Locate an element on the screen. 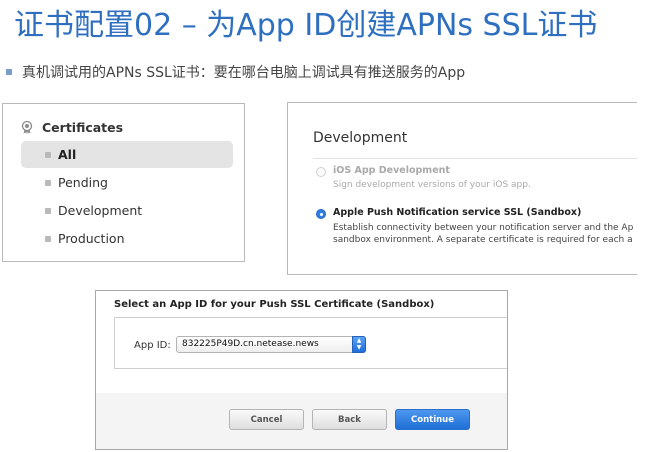  back-button: Back is located at coordinates (349, 419).